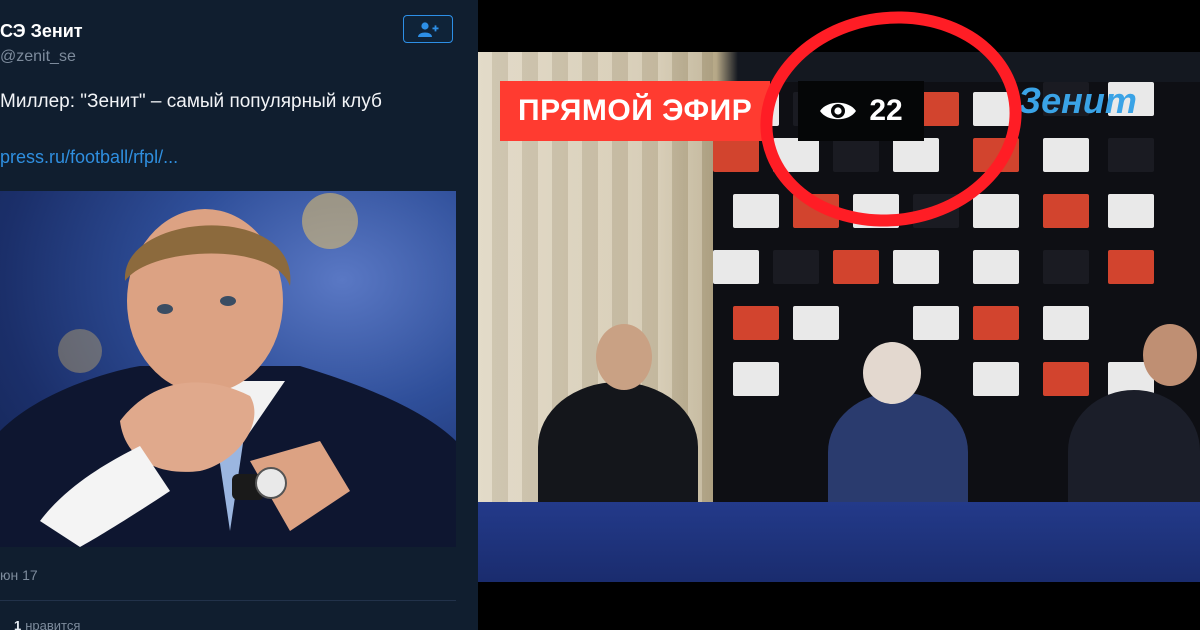 The width and height of the screenshot is (1200, 630). Describe the element at coordinates (618, 447) in the screenshot. I see `speaker-left` at that location.